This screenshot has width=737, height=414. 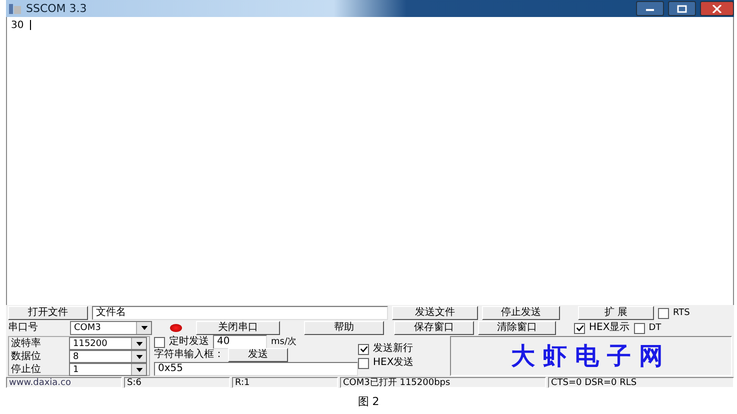 What do you see at coordinates (30, 25) in the screenshot?
I see `text-cursor` at bounding box center [30, 25].